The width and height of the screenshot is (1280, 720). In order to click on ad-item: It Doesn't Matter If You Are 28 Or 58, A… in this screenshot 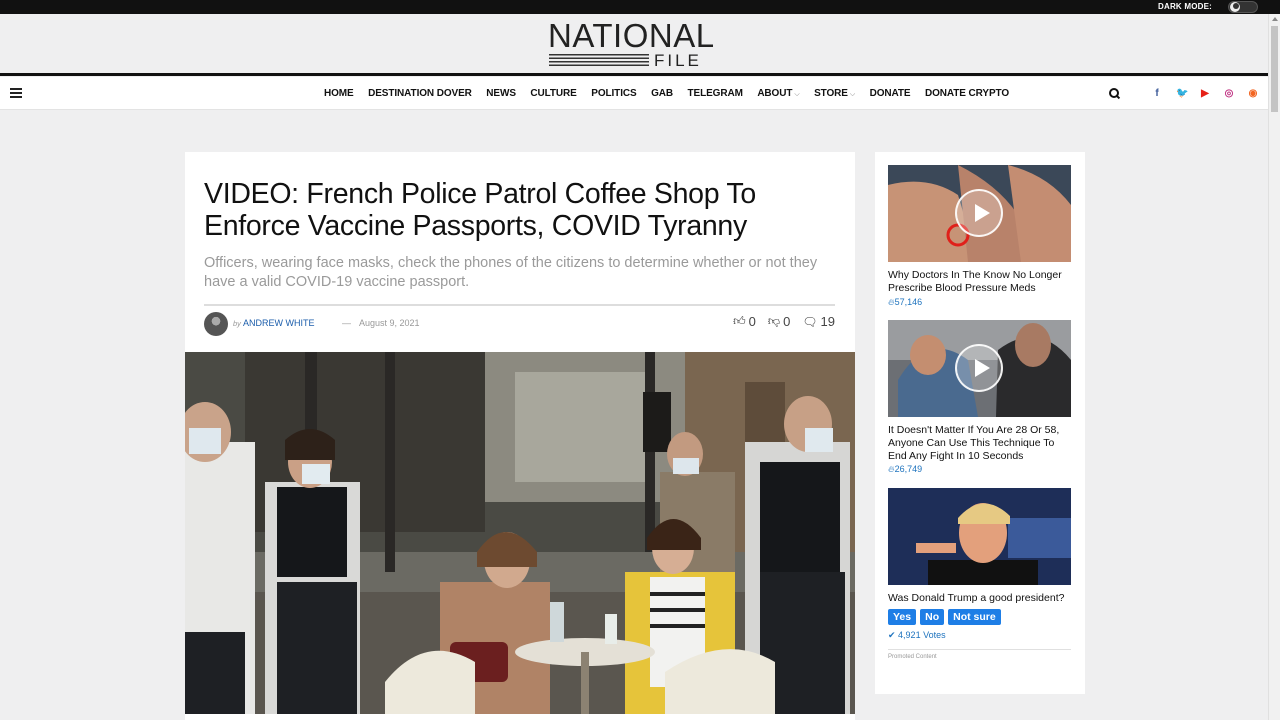, I will do `click(979, 397)`.